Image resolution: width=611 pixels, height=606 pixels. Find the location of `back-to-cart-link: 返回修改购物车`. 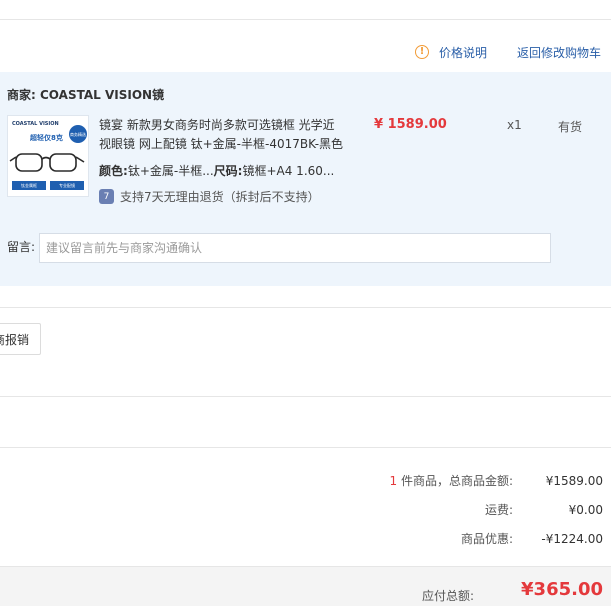

back-to-cart-link: 返回修改购物车 is located at coordinates (559, 52).